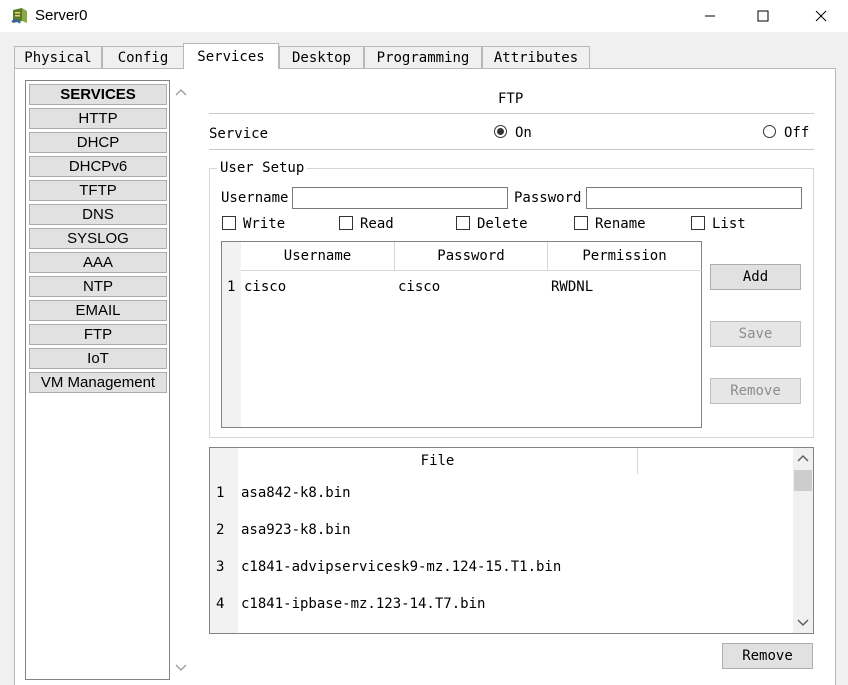 This screenshot has height=685, width=848. Describe the element at coordinates (572, 287) in the screenshot. I see `row-permission: RWDNL` at that location.